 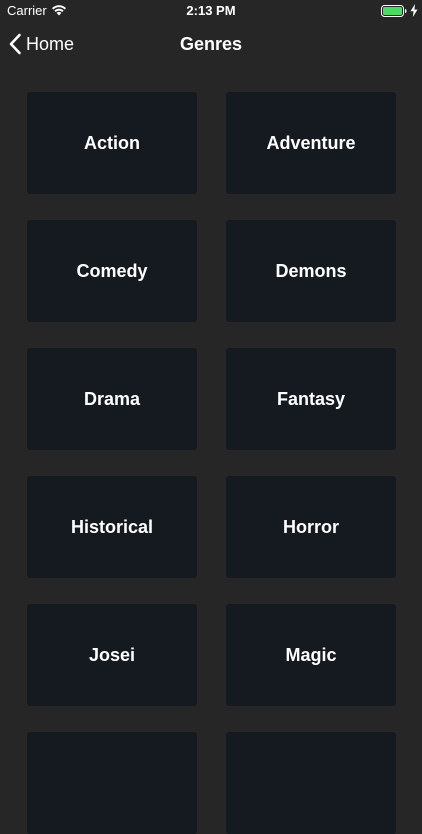 What do you see at coordinates (112, 399) in the screenshot?
I see `genre-tile-drama: Drama` at bounding box center [112, 399].